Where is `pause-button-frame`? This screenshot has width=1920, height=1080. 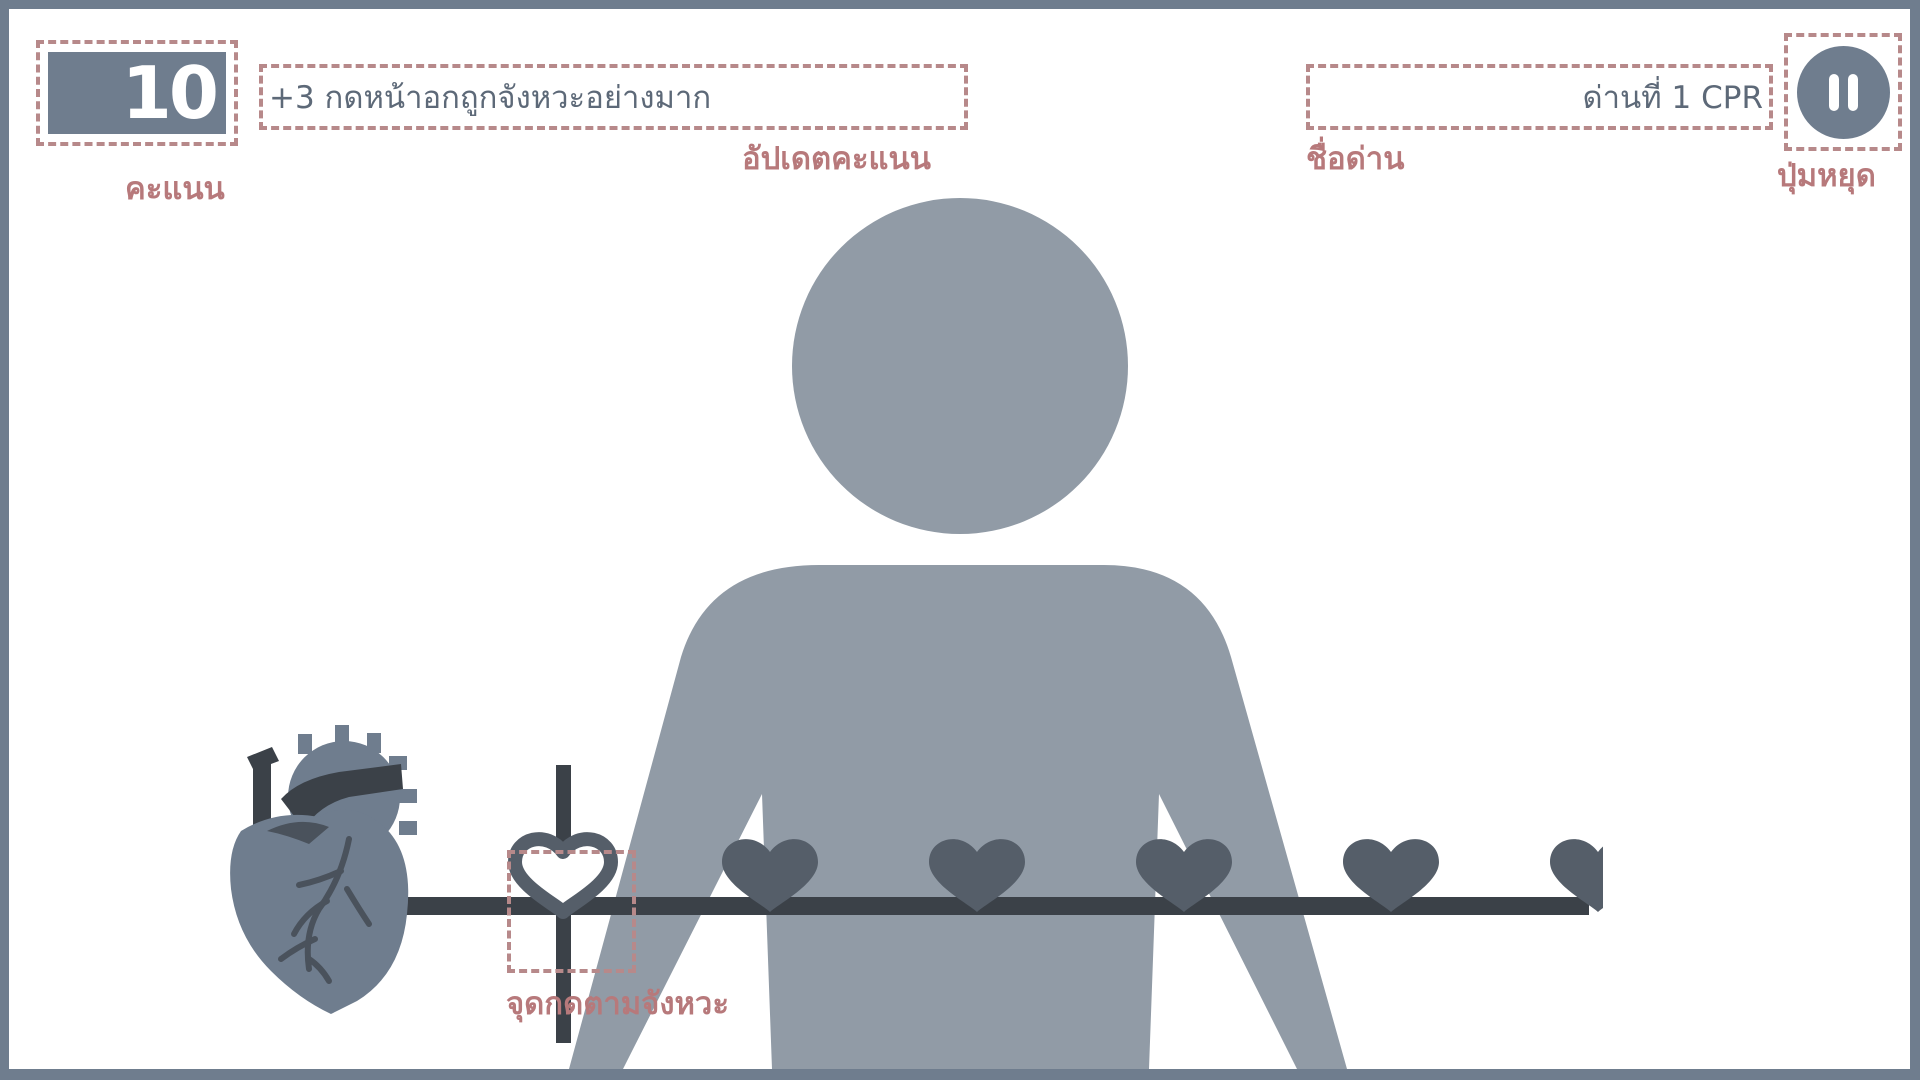
pause-button-frame is located at coordinates (1843, 92).